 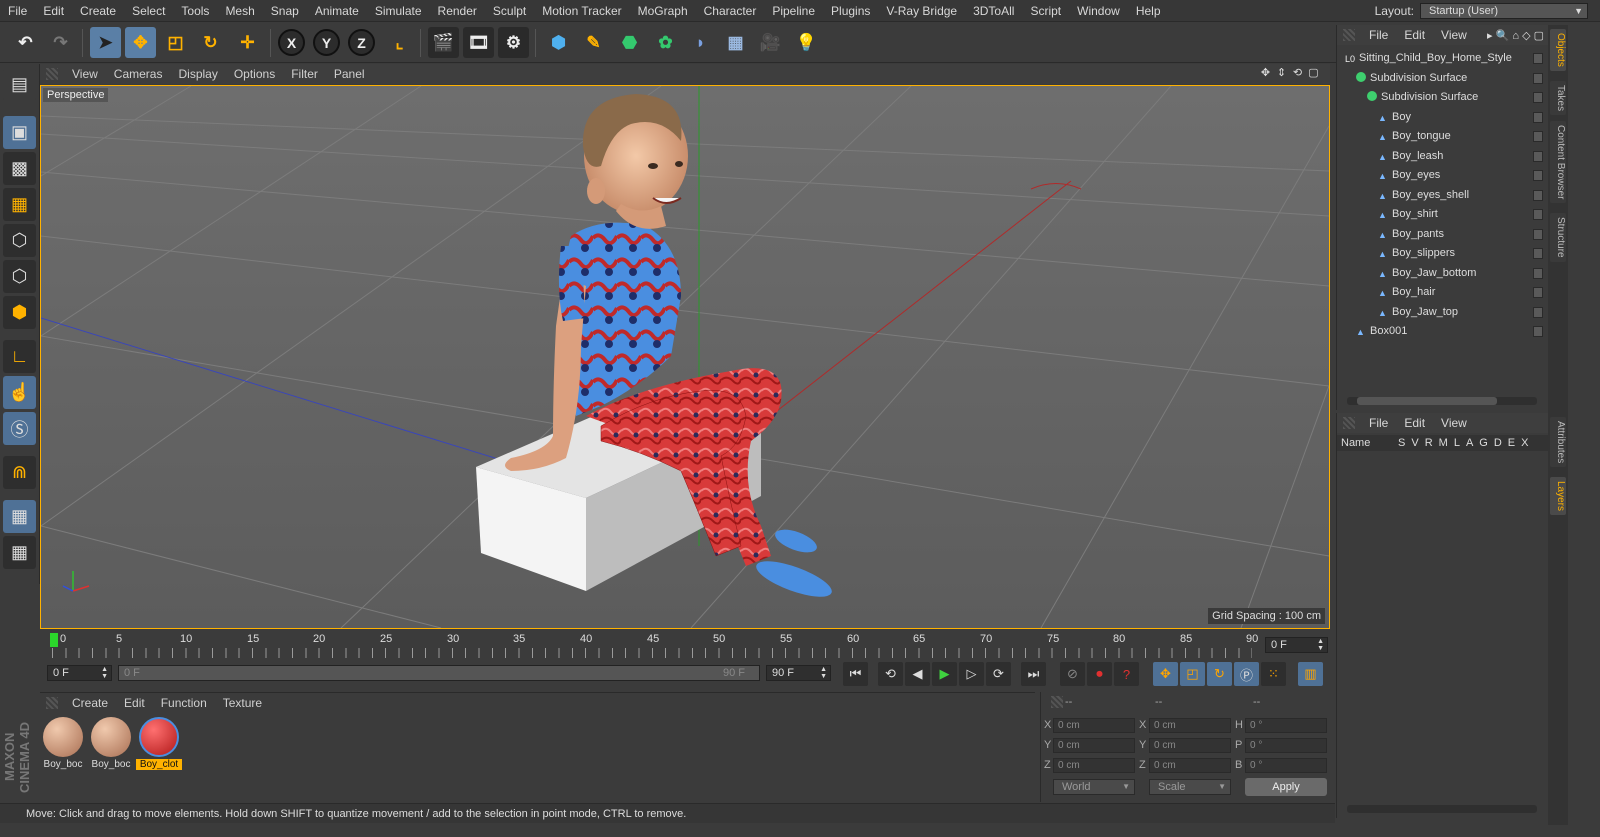 I want to click on previous-frame-button: ◀, so click(x=917, y=674).